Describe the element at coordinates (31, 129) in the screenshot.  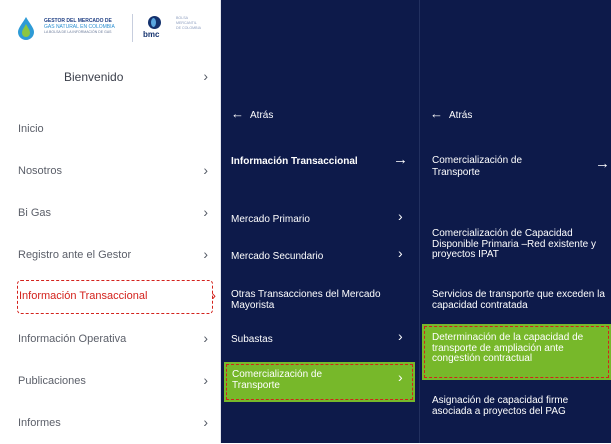
I see `sidebar-item-label: Inicio` at that location.